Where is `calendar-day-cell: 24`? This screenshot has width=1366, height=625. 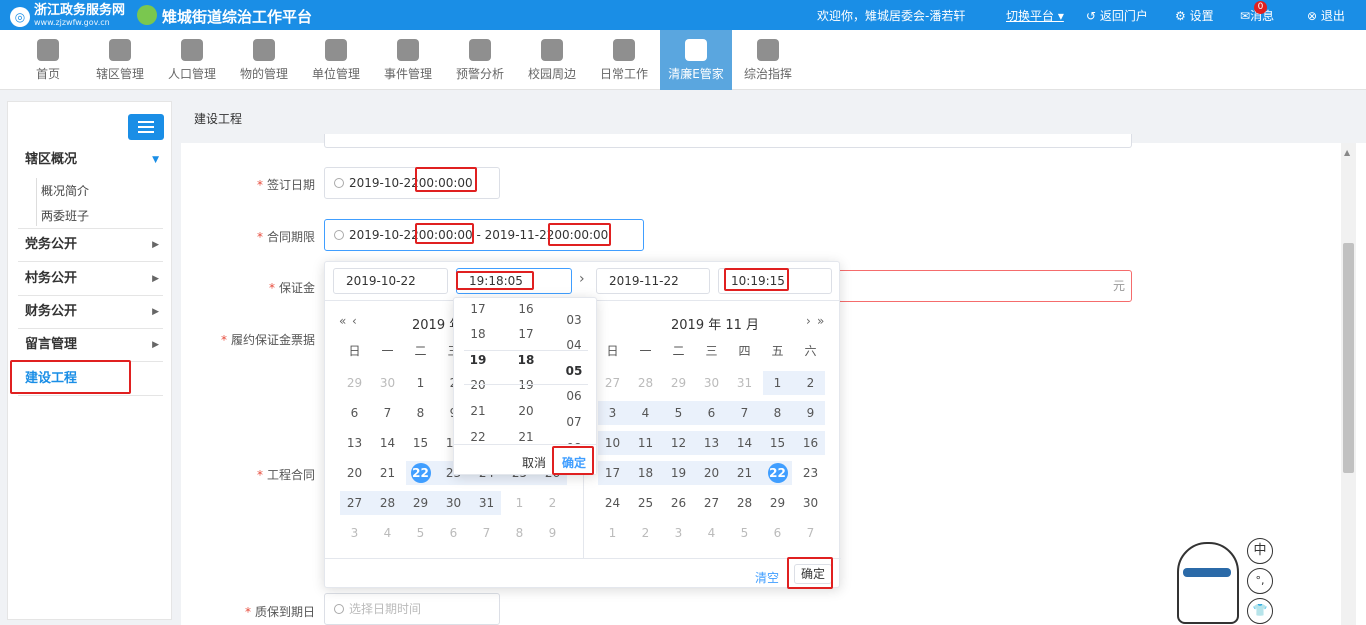 calendar-day-cell: 24 is located at coordinates (612, 503).